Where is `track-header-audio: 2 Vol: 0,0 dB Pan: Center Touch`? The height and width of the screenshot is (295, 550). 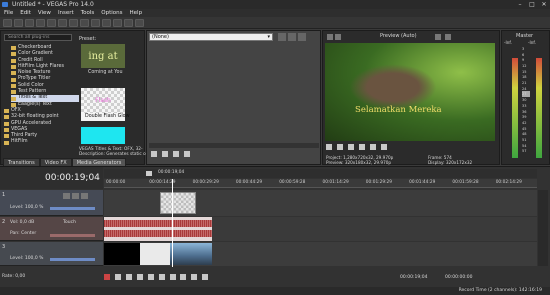
track-header-audio: 2 Vol: 0,0 dB Pan: Center Touch is located at coordinates (51, 229).